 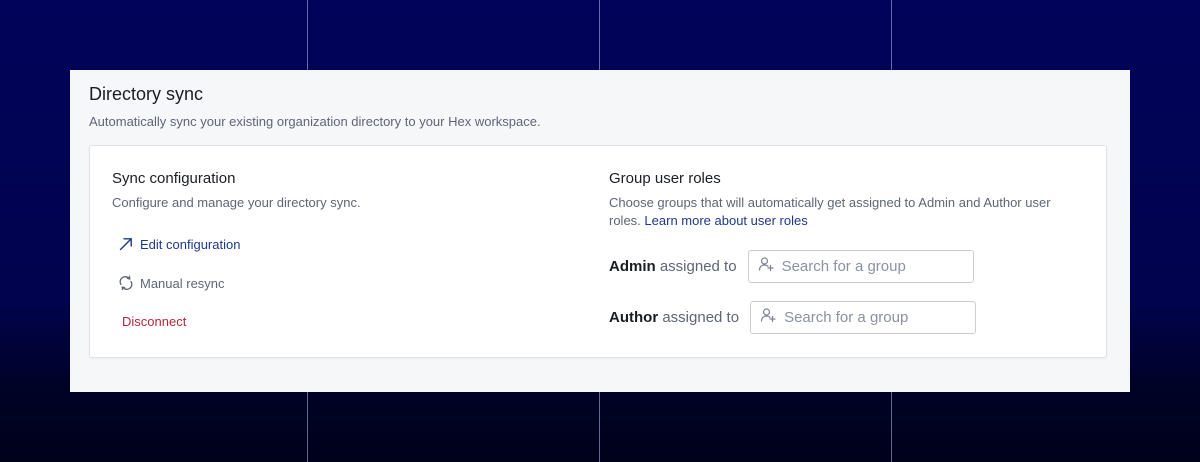 I want to click on author-role-label: Author assigned to, so click(x=674, y=317).